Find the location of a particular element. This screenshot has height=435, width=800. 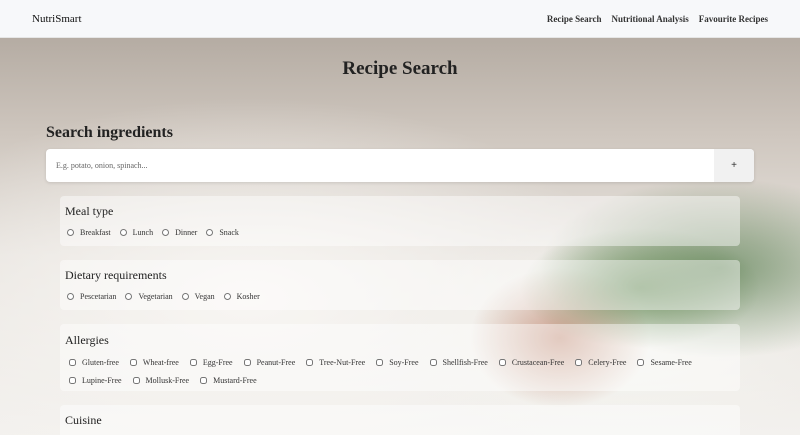

dietary-title: Dietary requirements is located at coordinates (116, 275).